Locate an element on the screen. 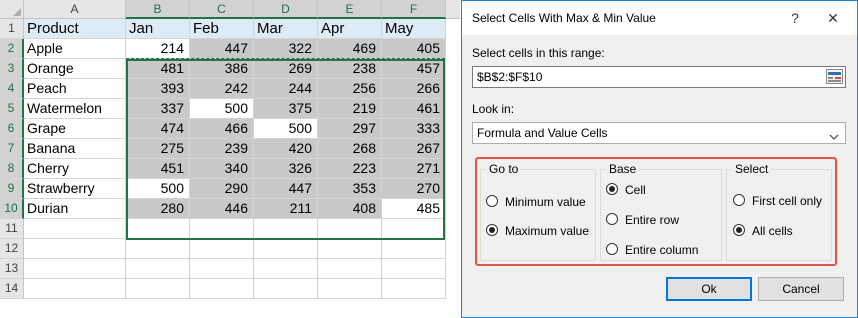 Image resolution: width=858 pixels, height=318 pixels. cell: 353 is located at coordinates (350, 189).